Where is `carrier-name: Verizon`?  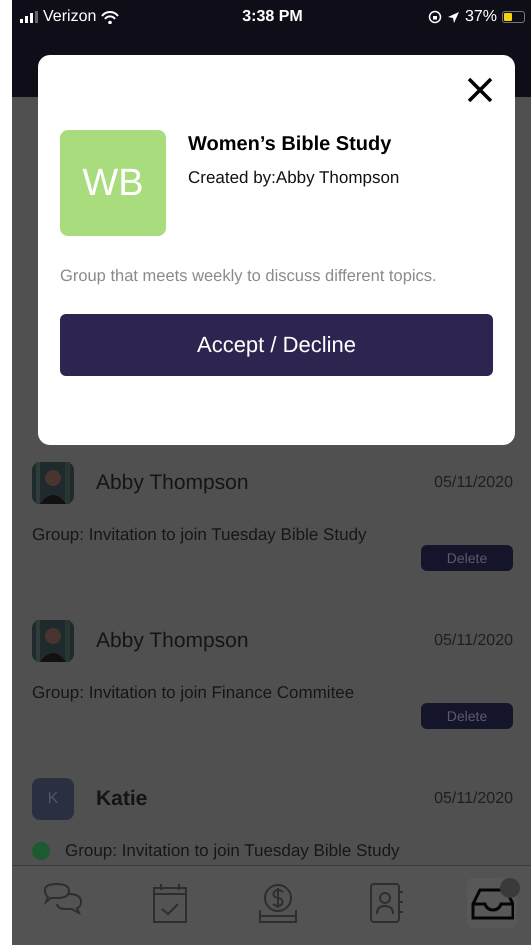
carrier-name: Verizon is located at coordinates (69, 17).